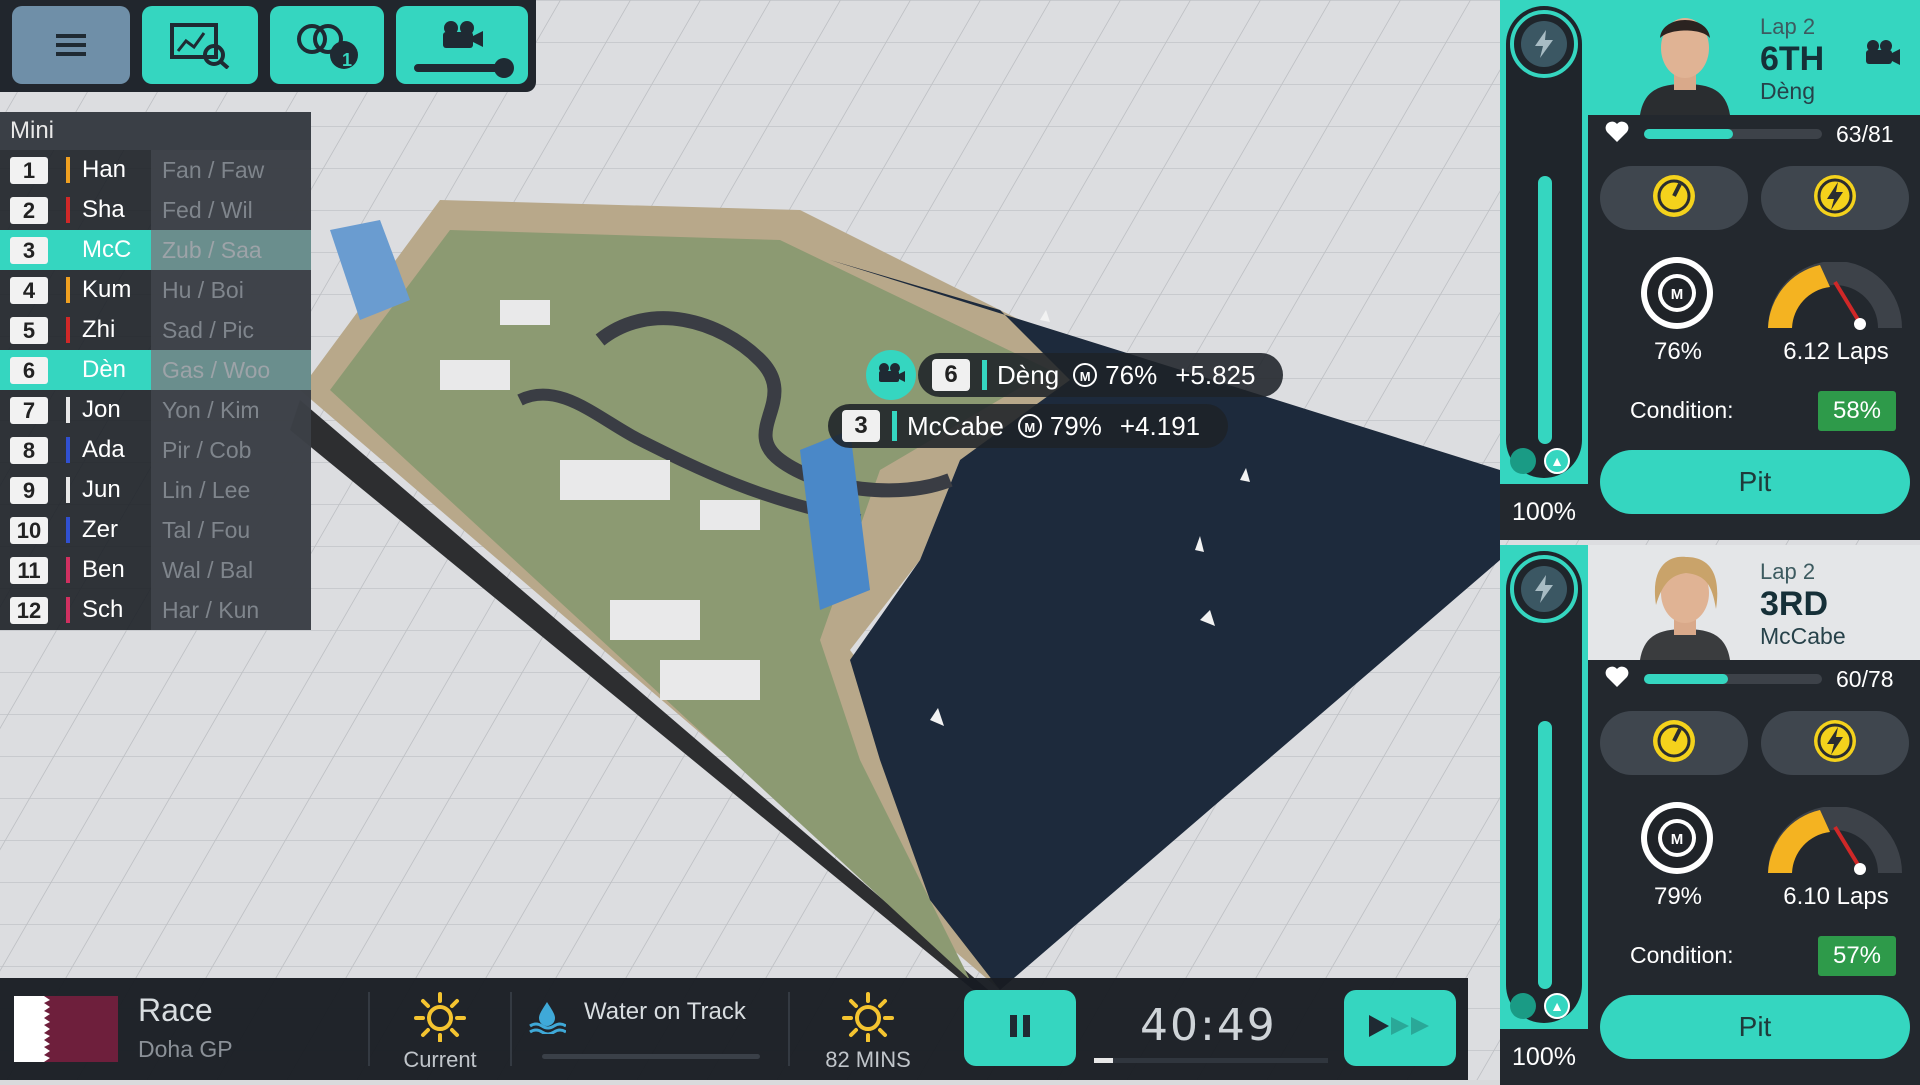 The width and height of the screenshot is (1920, 1085). What do you see at coordinates (29, 370) in the screenshot?
I see `standings-position: 6` at bounding box center [29, 370].